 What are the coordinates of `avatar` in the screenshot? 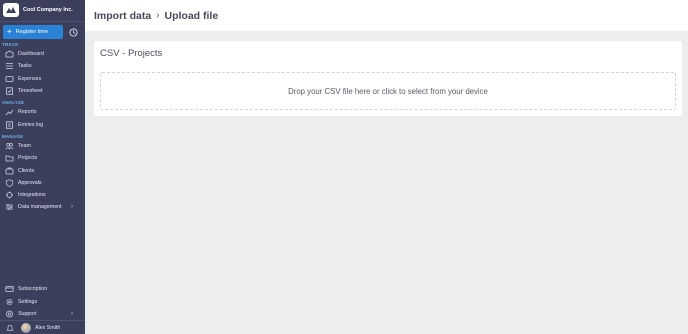 It's located at (26, 327).